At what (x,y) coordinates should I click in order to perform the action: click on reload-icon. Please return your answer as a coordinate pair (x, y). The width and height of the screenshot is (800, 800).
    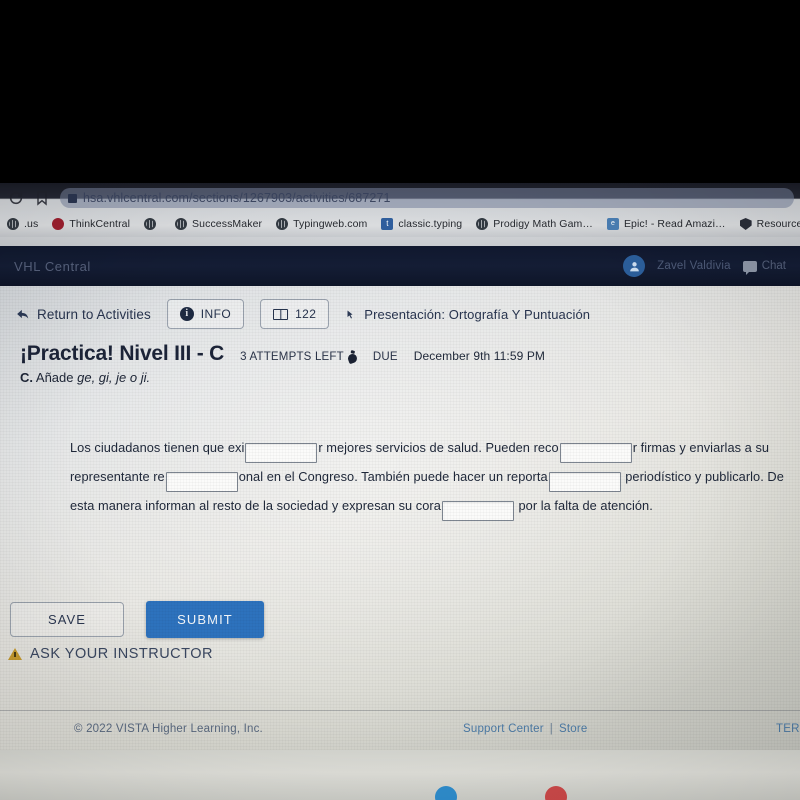
    Looking at the image, I should click on (16, 198).